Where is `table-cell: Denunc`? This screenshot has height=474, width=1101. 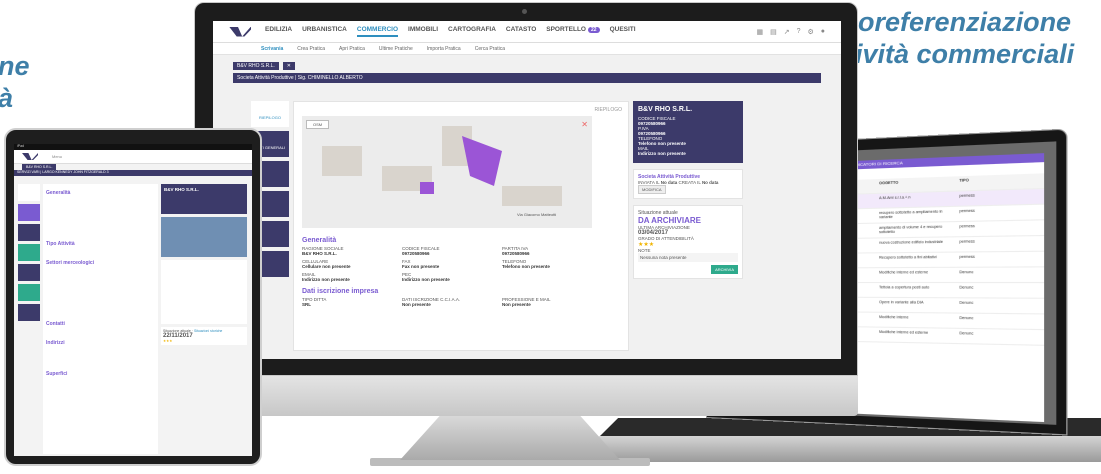 table-cell: Denunc is located at coordinates (999, 275).